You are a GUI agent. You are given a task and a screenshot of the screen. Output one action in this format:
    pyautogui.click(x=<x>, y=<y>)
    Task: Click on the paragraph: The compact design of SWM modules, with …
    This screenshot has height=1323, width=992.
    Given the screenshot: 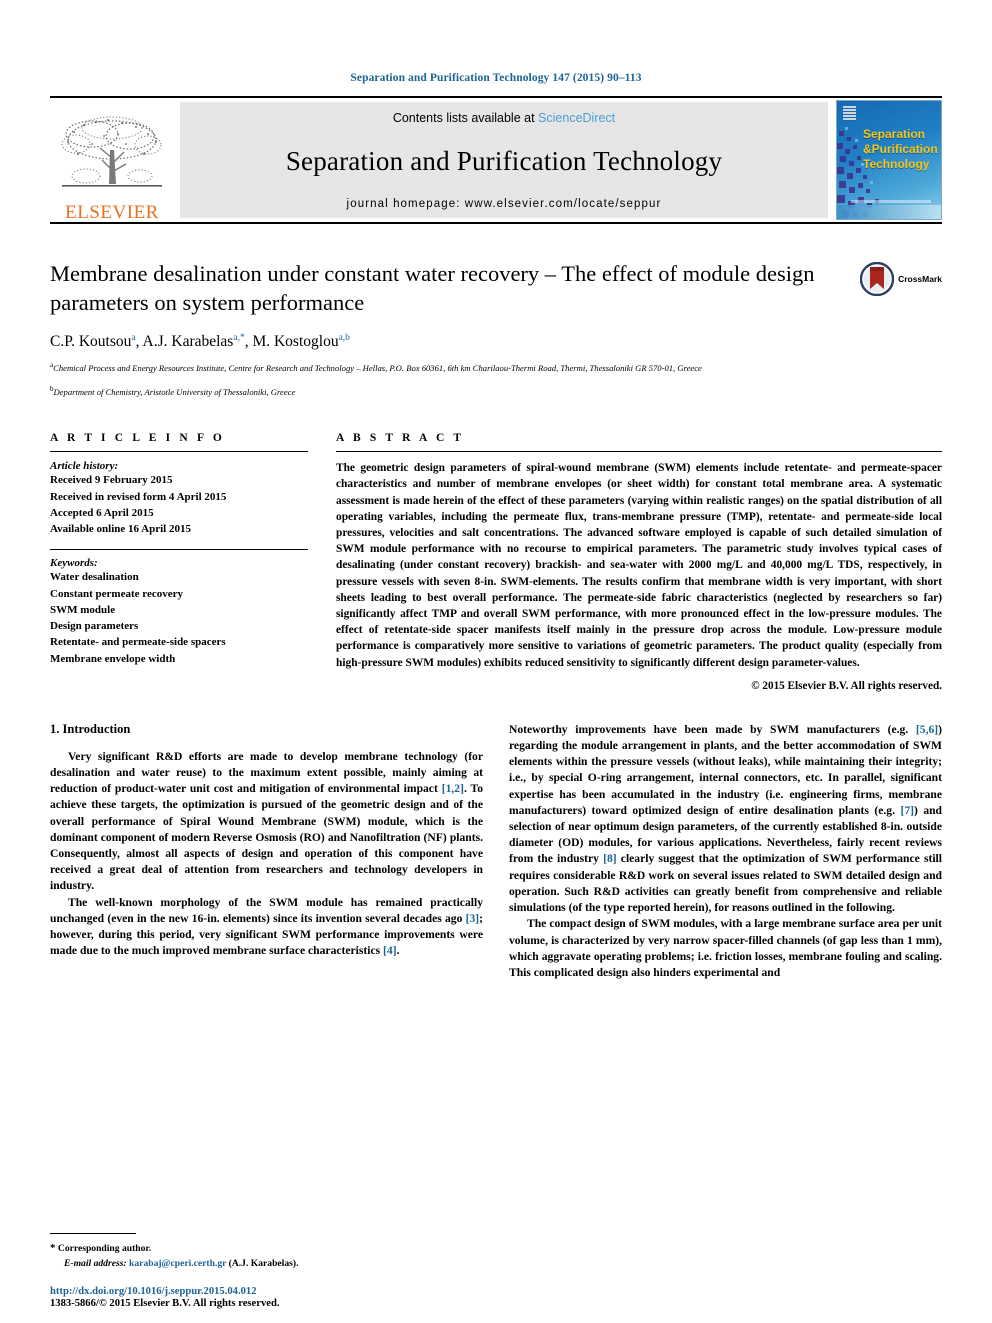 What is the action you would take?
    pyautogui.click(x=725, y=948)
    